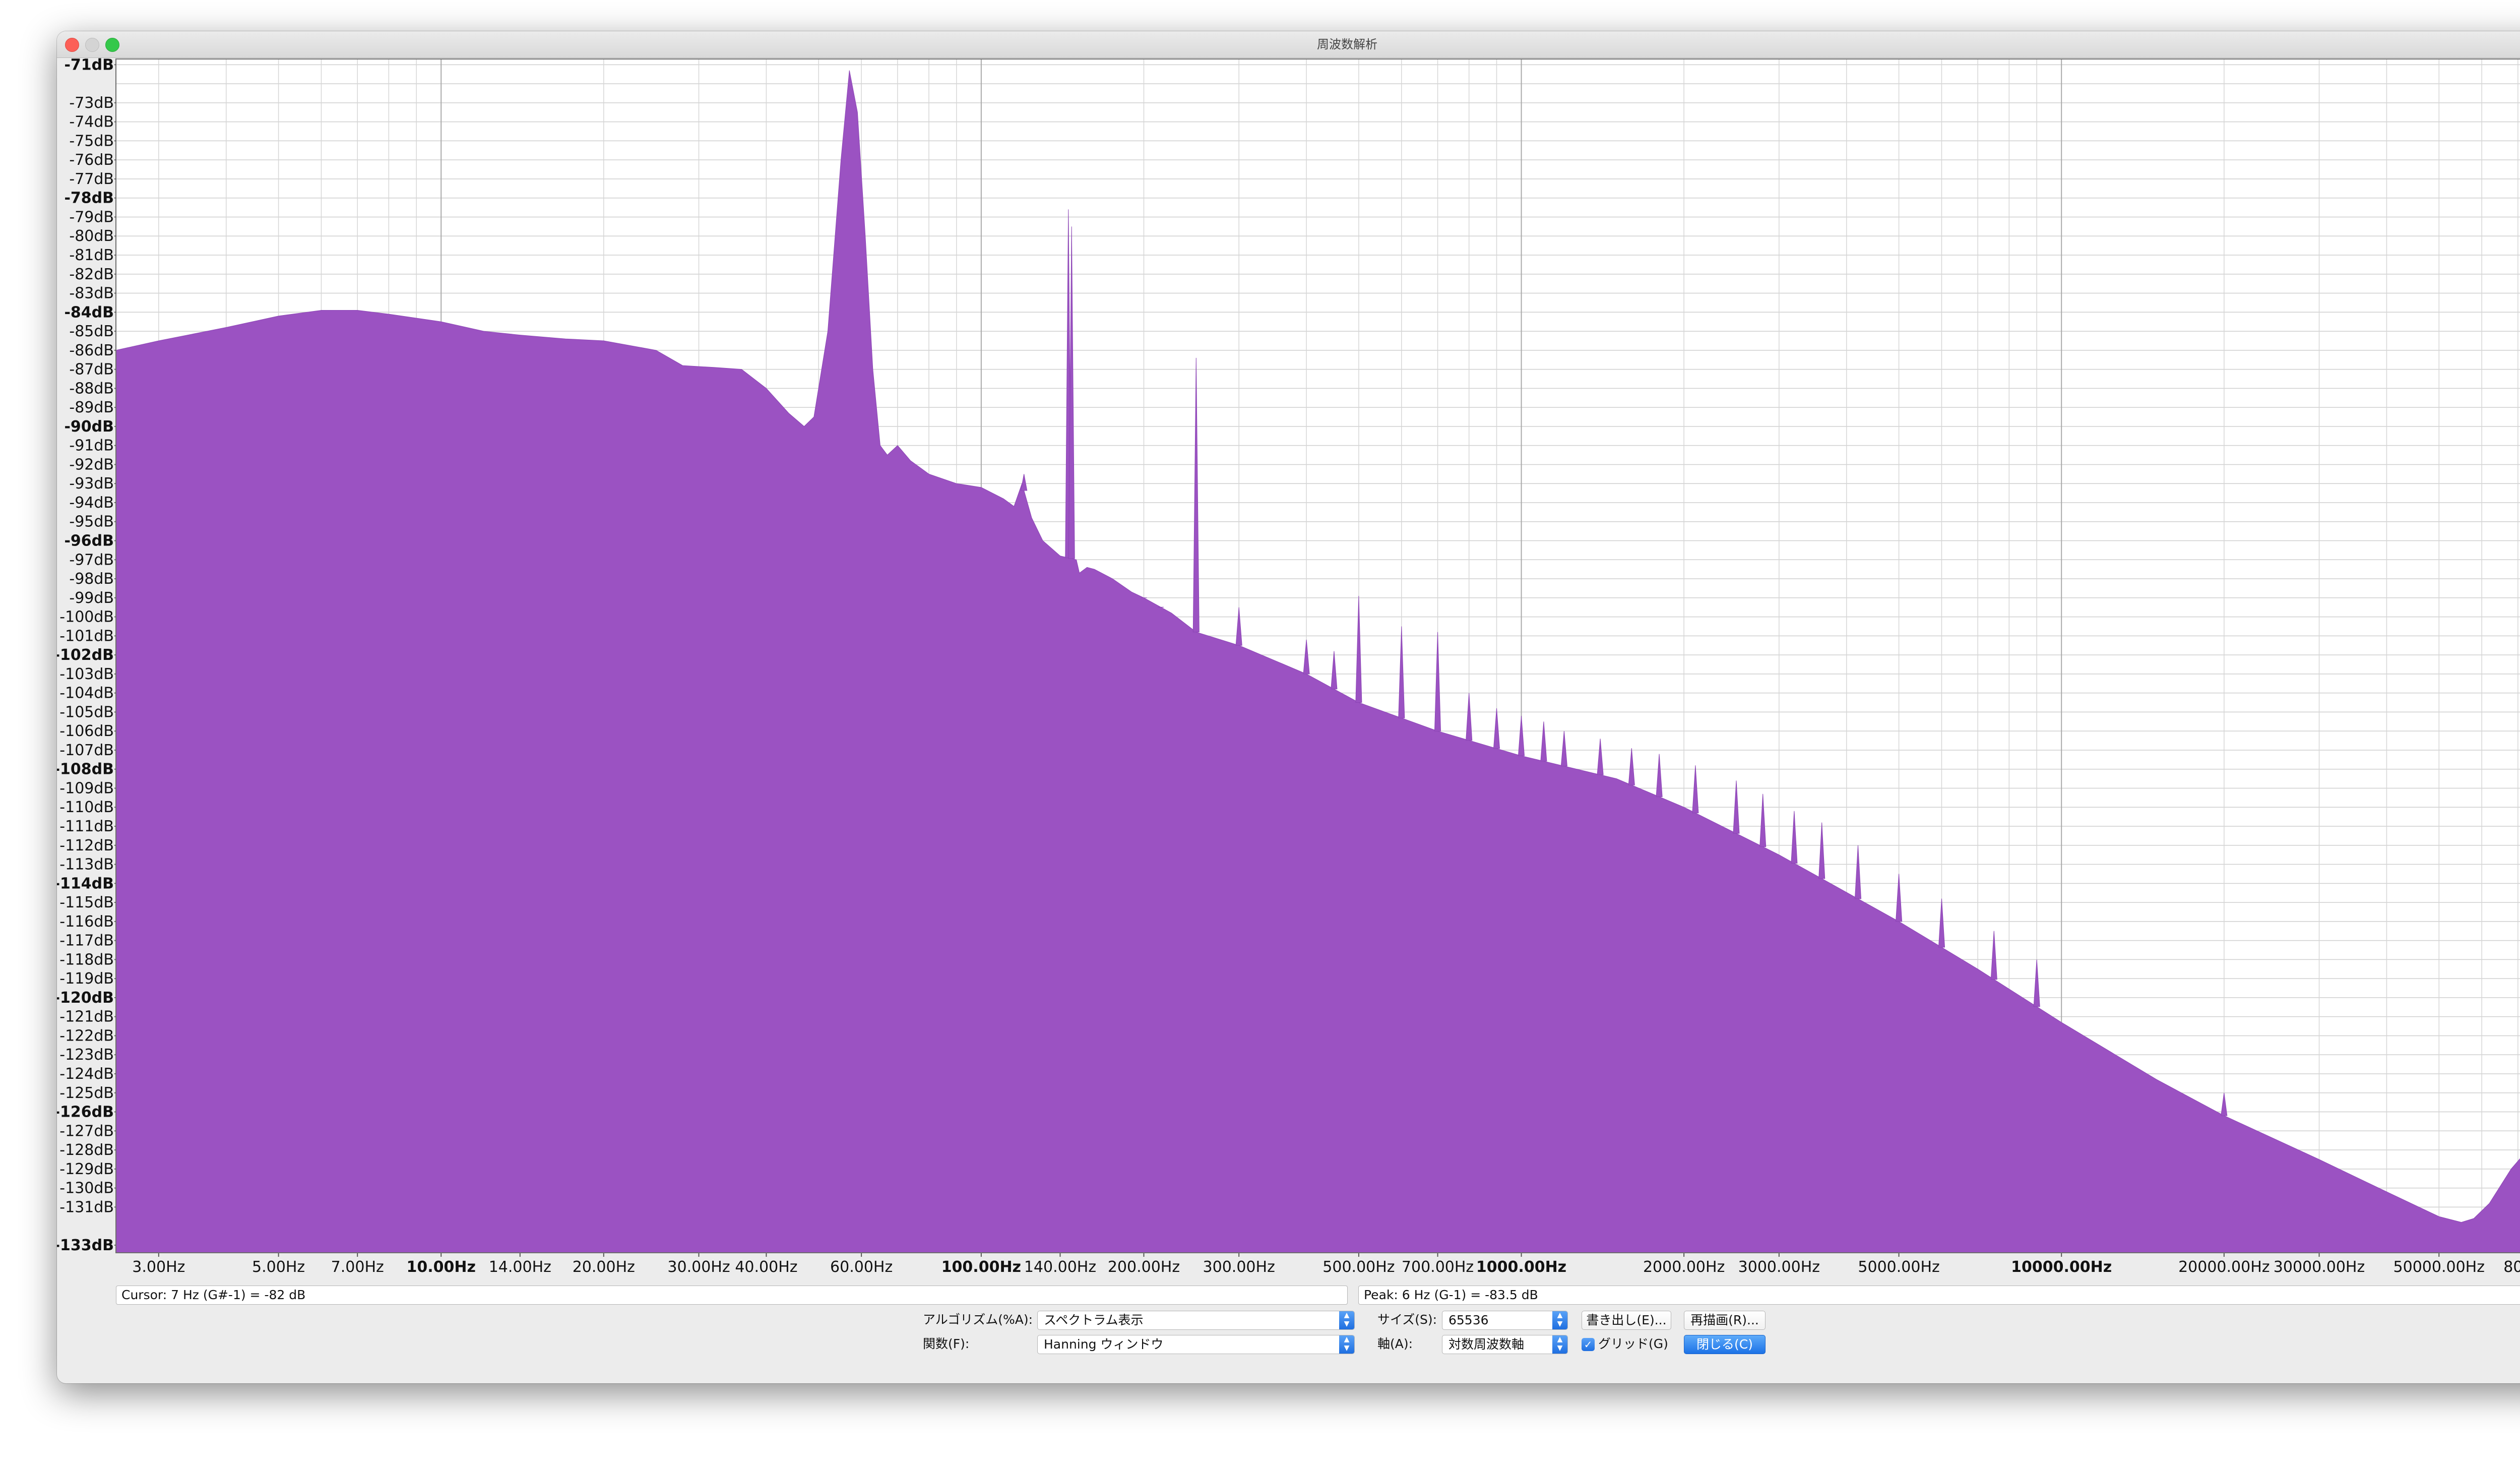 The image size is (2520, 1465). What do you see at coordinates (92, 160) in the screenshot?
I see `y-tick-label: -76dB` at bounding box center [92, 160].